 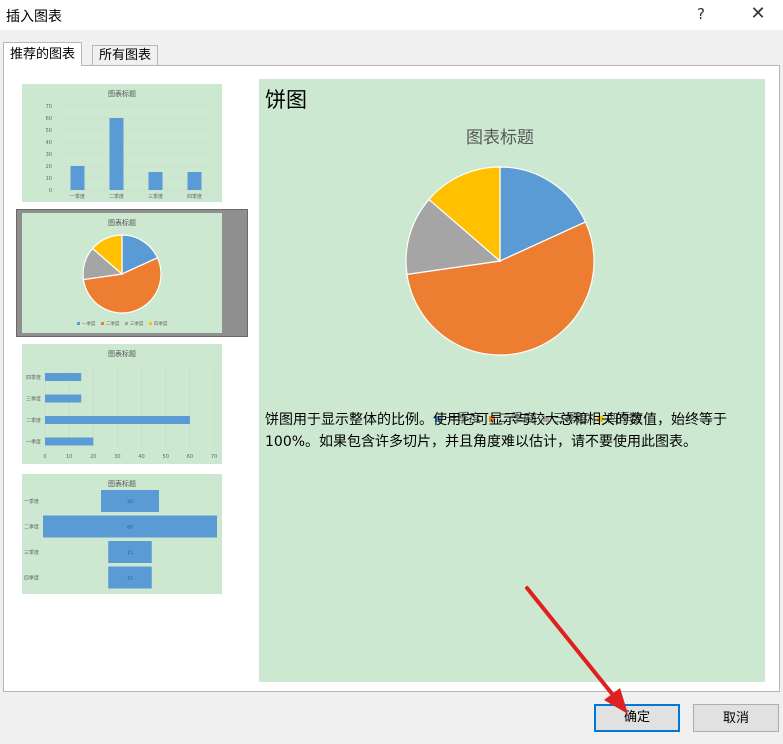 I want to click on x-tick-label: 0, so click(x=44, y=457).